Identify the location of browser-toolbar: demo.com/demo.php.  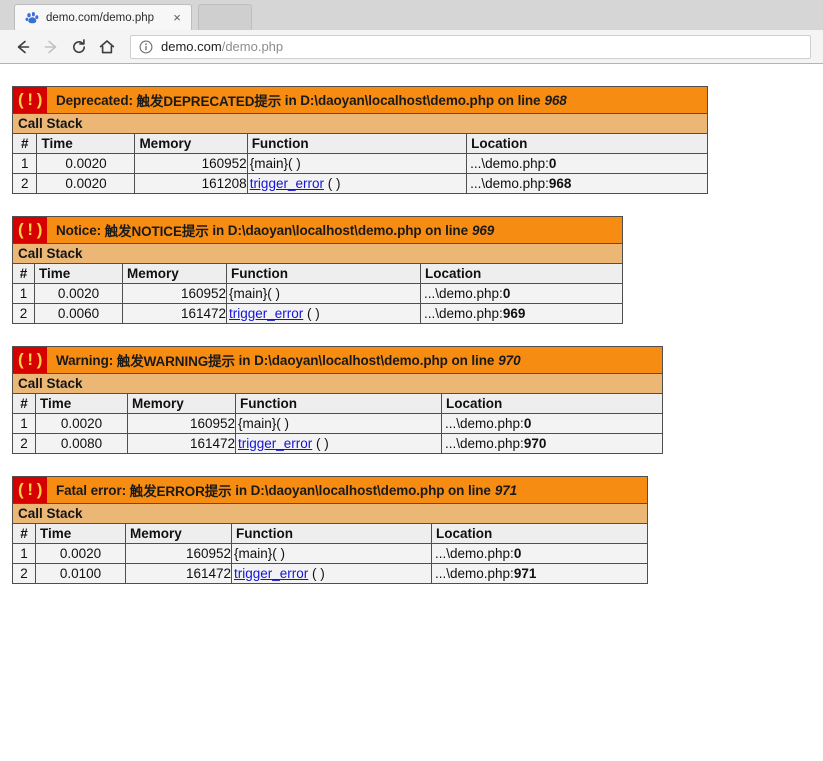
(411, 46).